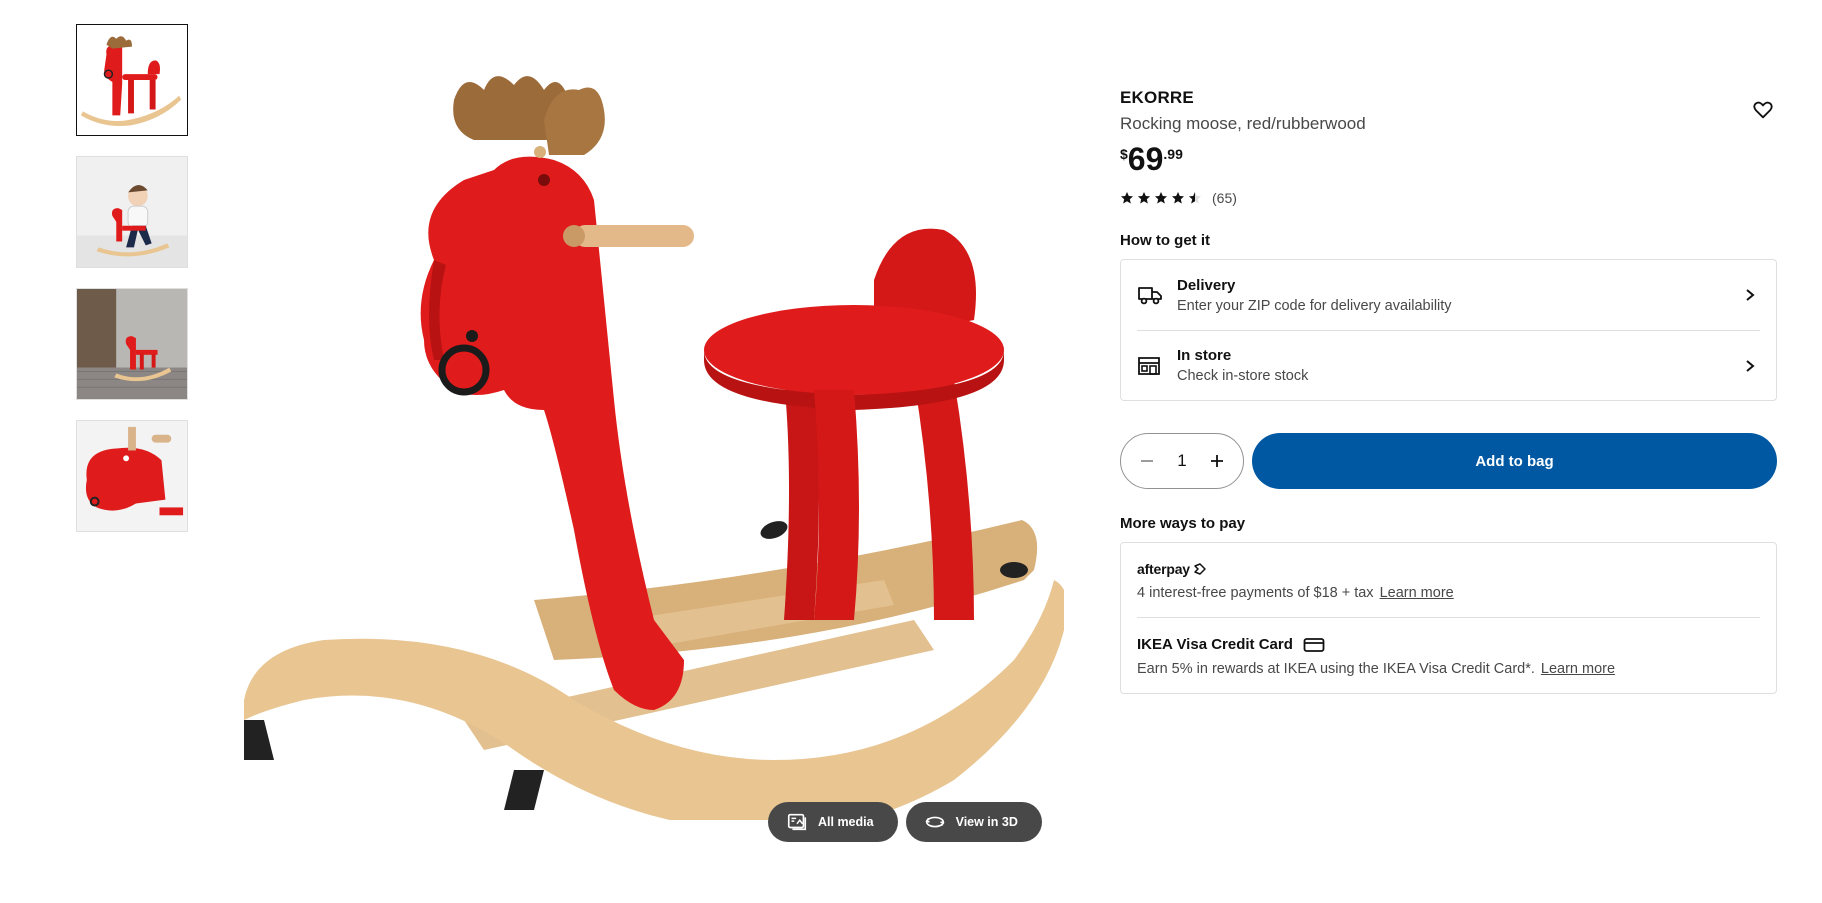 This screenshot has height=903, width=1822. I want to click on thumbnail-detail, so click(132, 476).